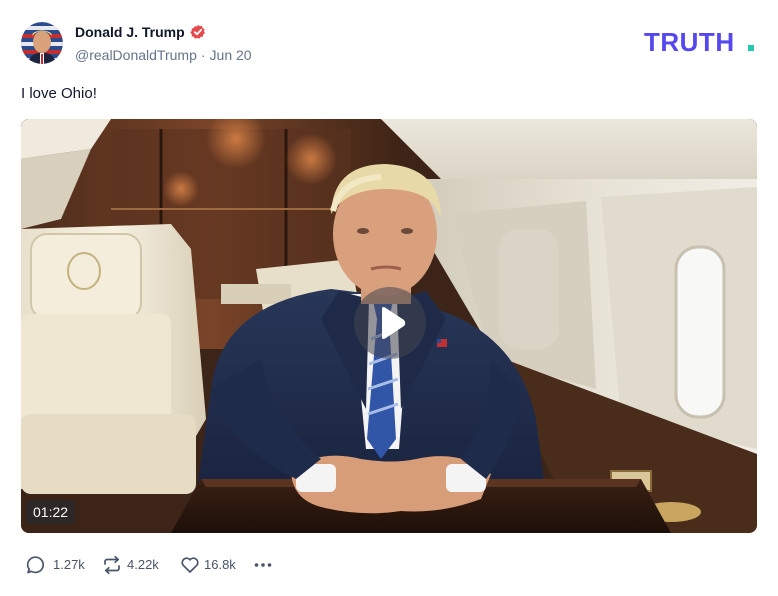 The height and width of the screenshot is (596, 778). I want to click on video-duration: 01:22, so click(51, 512).